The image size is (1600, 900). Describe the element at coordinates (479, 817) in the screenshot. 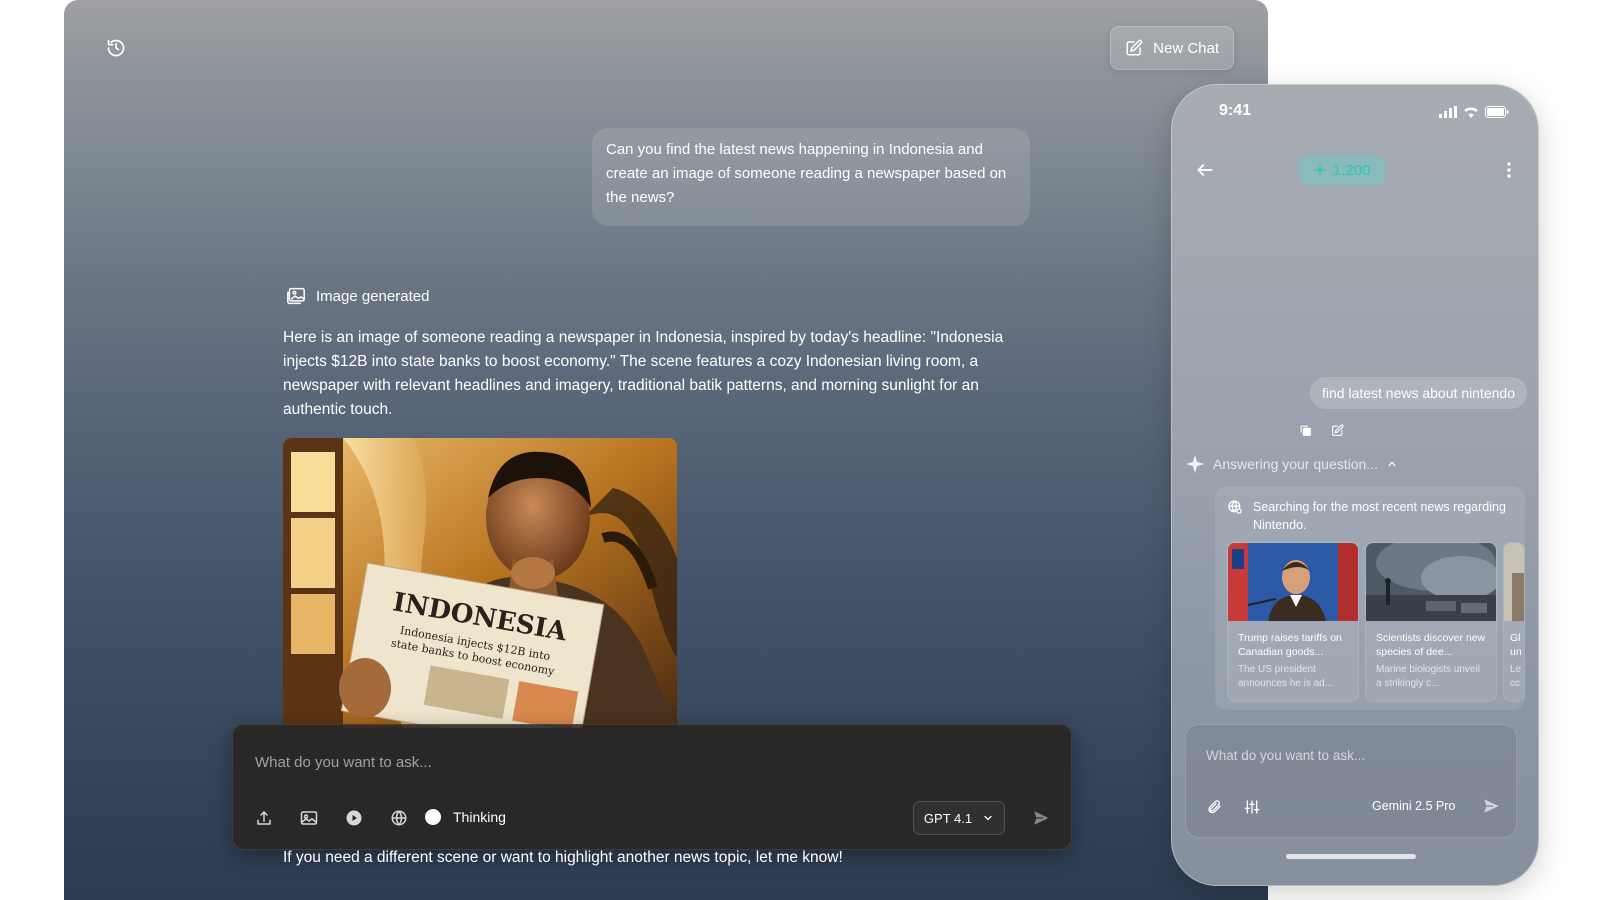

I see `thinking-label: Thinking` at that location.